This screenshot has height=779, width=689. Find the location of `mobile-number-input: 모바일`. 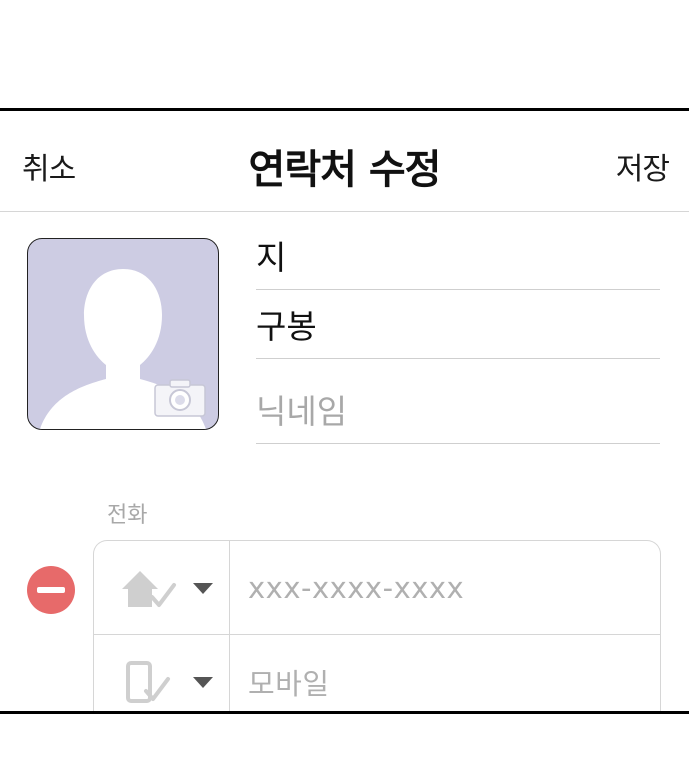

mobile-number-input: 모바일 is located at coordinates (443, 674).